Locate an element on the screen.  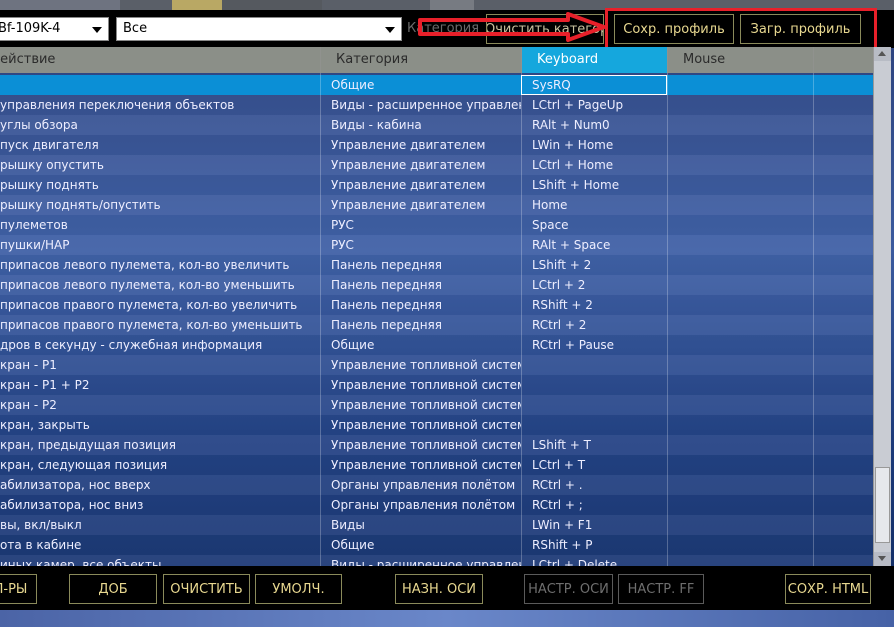
aircraft-select: Bf-109K-4 is located at coordinates (54, 29).